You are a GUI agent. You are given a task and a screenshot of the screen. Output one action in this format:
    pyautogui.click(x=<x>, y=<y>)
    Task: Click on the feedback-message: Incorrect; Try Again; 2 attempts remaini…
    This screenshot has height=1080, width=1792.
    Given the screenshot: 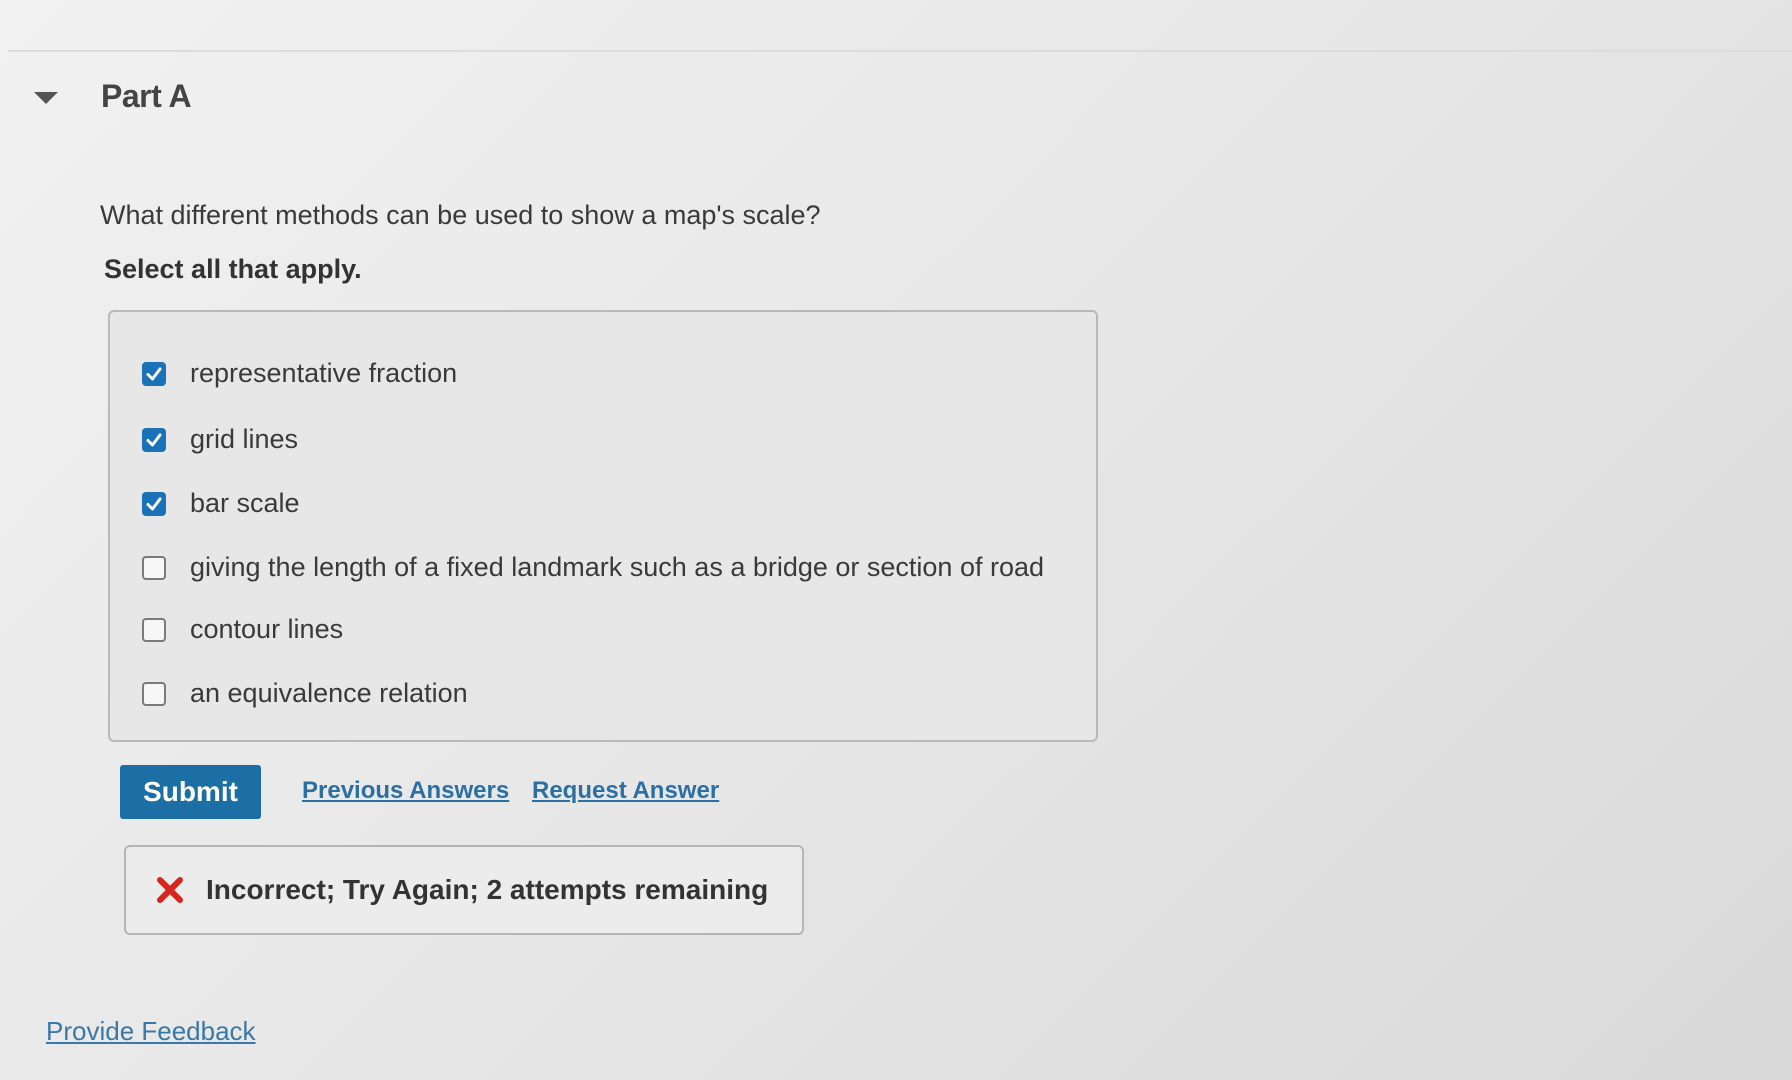 What is the action you would take?
    pyautogui.click(x=487, y=889)
    